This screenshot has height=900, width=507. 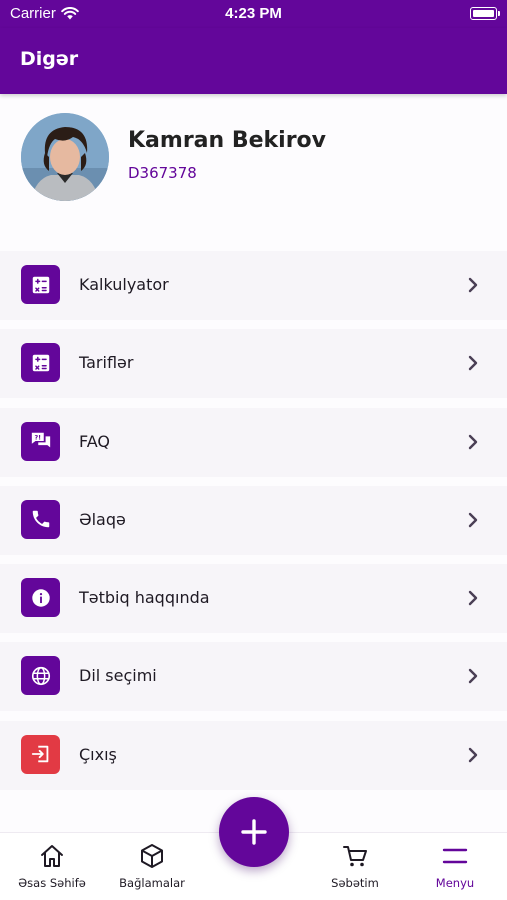 I want to click on package-icon, so click(x=152, y=856).